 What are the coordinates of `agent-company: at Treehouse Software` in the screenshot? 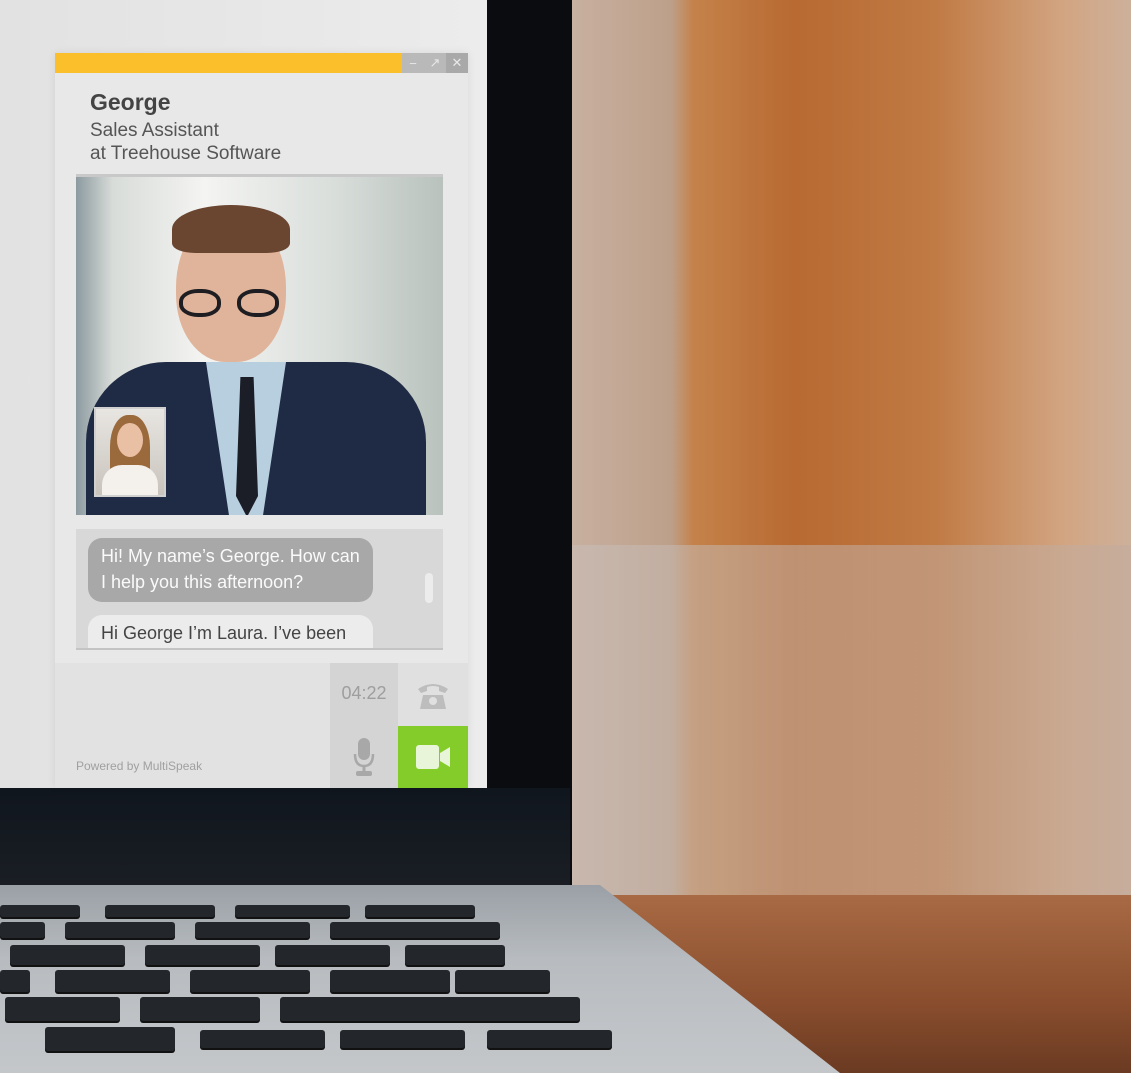 It's located at (186, 153).